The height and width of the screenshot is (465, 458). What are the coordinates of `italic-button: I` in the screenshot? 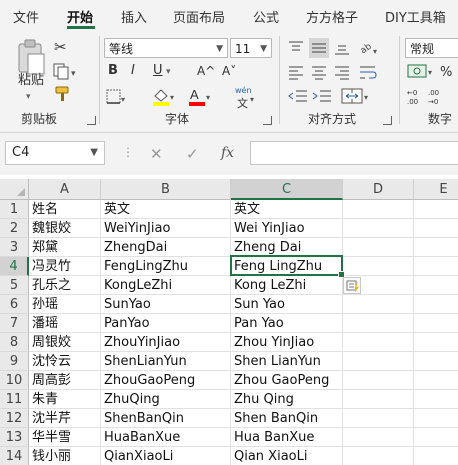 It's located at (133, 71).